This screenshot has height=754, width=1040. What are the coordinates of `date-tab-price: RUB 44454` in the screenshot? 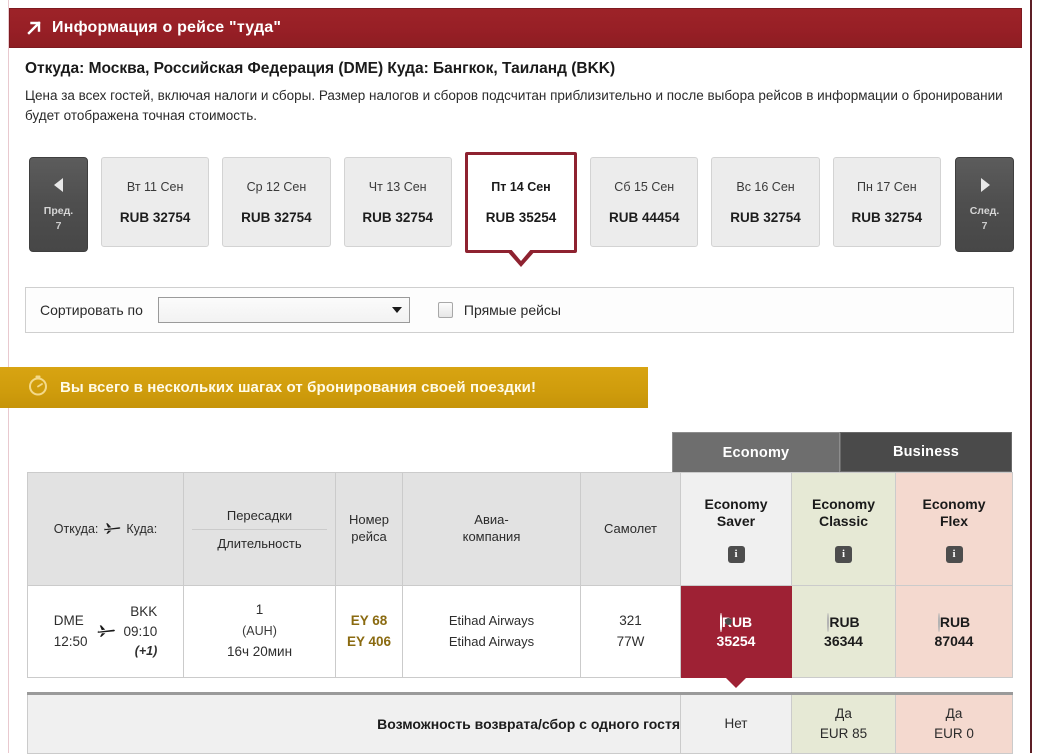 It's located at (644, 217).